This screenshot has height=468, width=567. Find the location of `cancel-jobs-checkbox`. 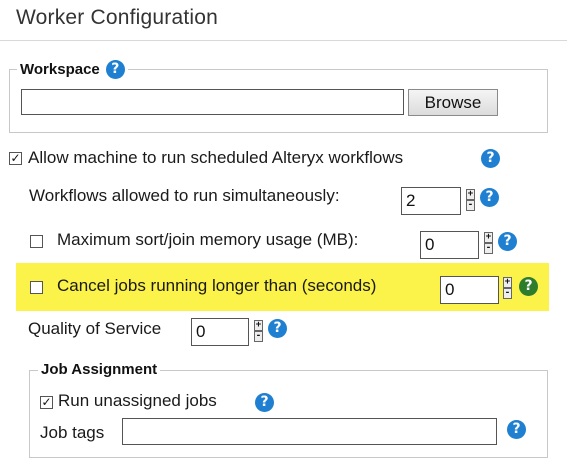

cancel-jobs-checkbox is located at coordinates (36, 287).